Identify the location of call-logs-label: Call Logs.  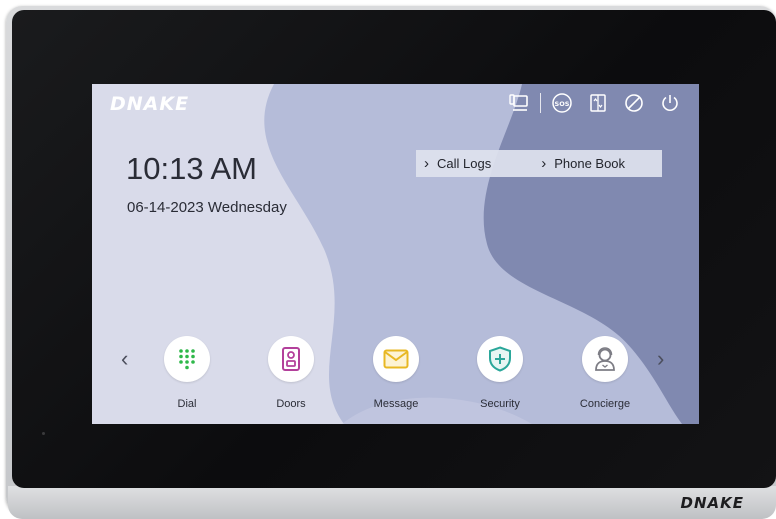
(464, 163).